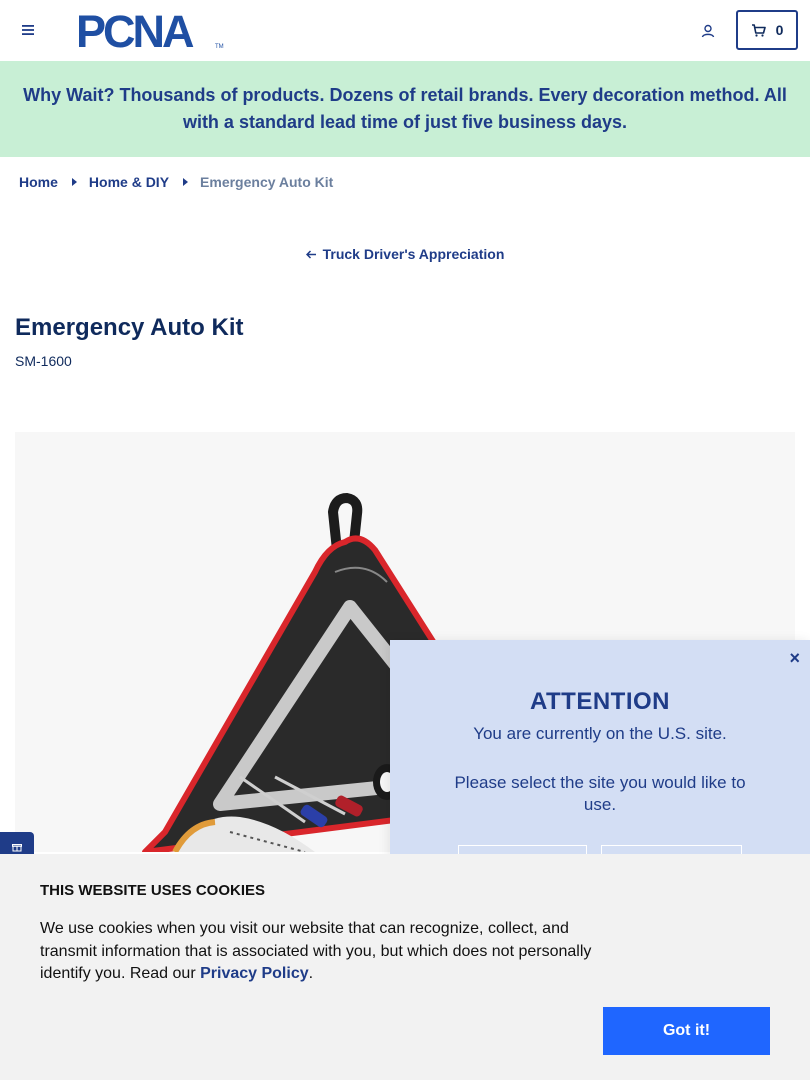 The image size is (810, 1080). I want to click on site-header: PCNA TM 0, so click(405, 30).